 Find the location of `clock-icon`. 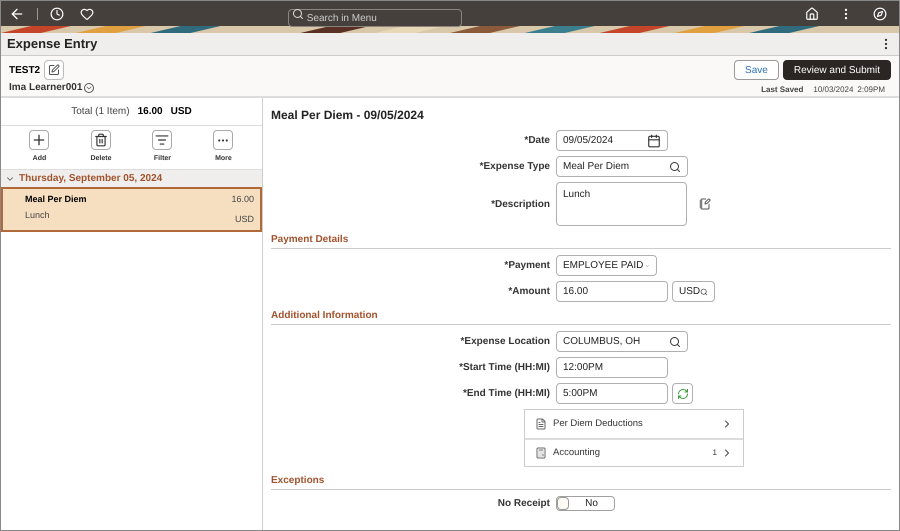

clock-icon is located at coordinates (57, 13).